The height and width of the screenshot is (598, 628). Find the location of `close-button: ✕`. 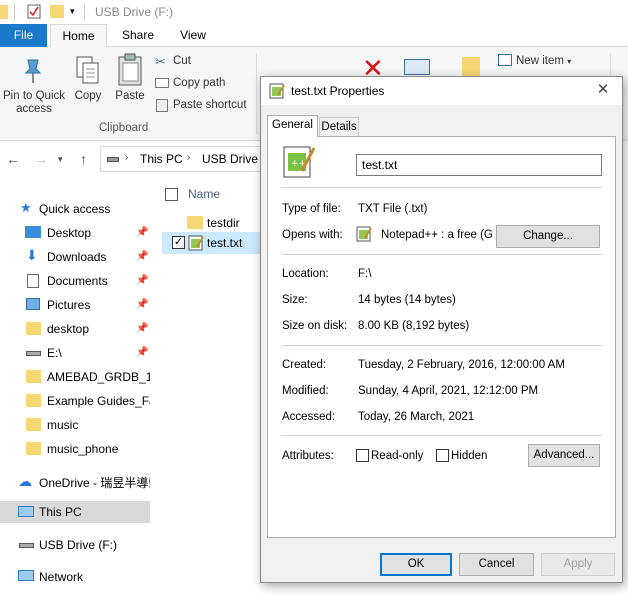

close-button: ✕ is located at coordinates (603, 90).